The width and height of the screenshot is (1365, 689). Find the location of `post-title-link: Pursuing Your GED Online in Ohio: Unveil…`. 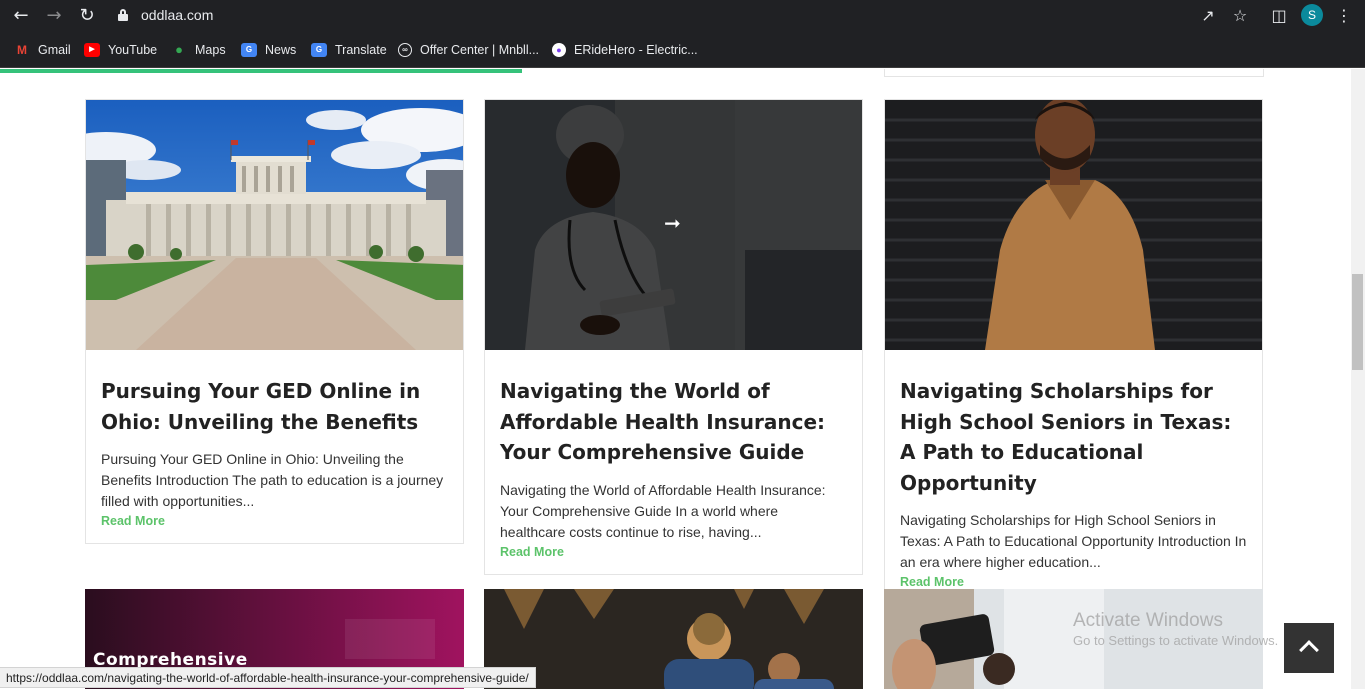

post-title-link: Pursuing Your GED Online in Ohio: Unveil… is located at coordinates (274, 406).